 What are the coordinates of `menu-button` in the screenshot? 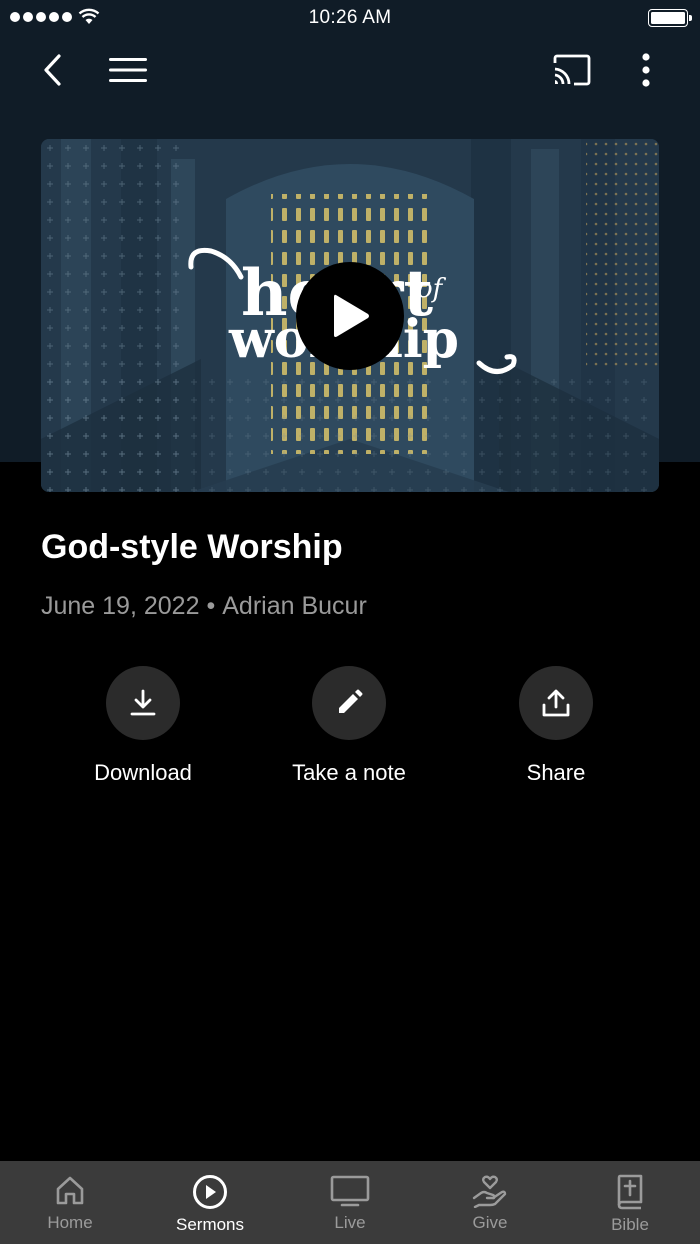 It's located at (128, 70).